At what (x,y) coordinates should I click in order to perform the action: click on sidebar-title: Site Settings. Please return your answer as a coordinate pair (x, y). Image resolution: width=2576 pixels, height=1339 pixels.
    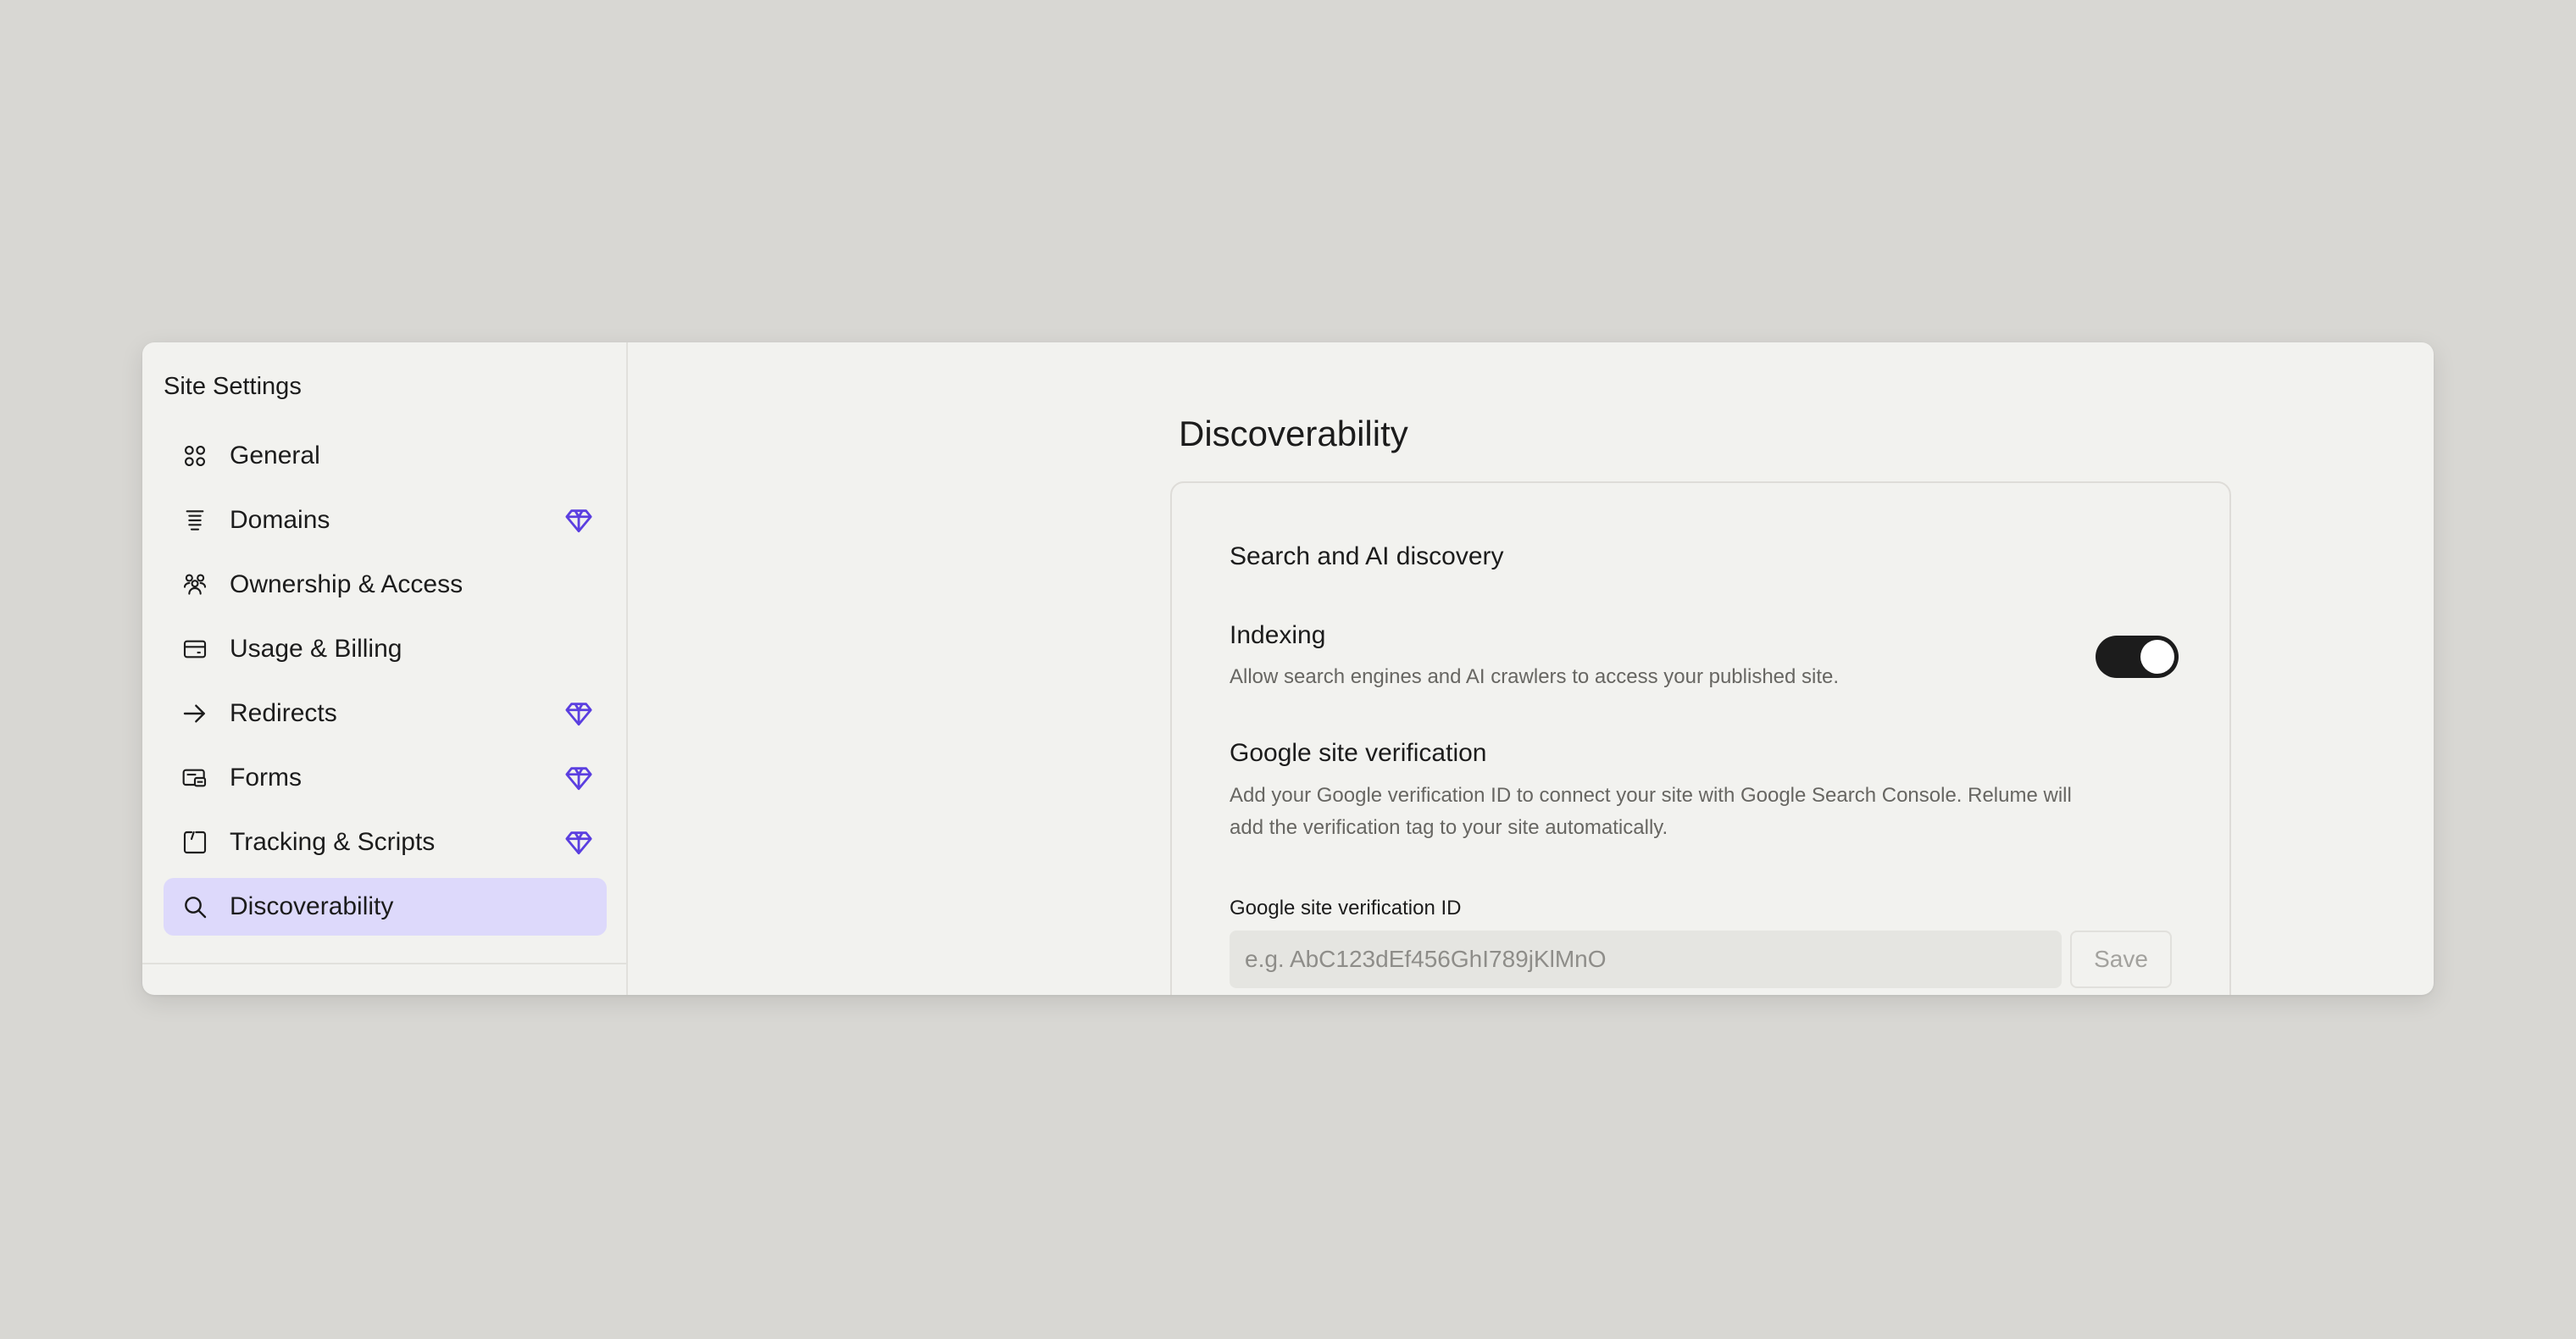
    Looking at the image, I should click on (233, 386).